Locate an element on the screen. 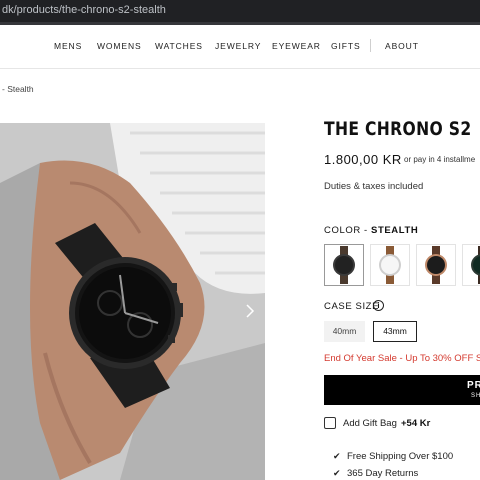 The width and height of the screenshot is (480, 480). color-label: COLOR - STEALTH is located at coordinates (371, 230).